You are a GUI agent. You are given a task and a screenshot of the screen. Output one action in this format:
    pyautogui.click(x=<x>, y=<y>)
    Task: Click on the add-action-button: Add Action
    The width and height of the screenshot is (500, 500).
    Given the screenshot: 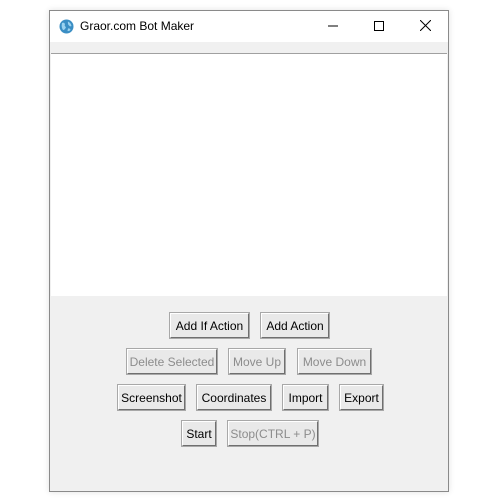 What is the action you would take?
    pyautogui.click(x=295, y=325)
    